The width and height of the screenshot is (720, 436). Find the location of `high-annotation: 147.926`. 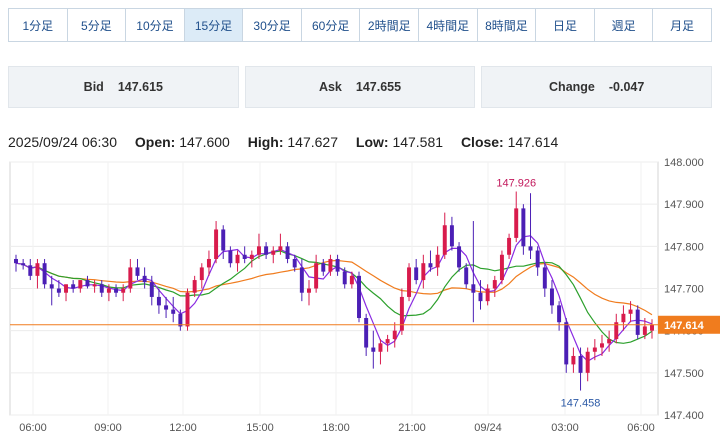

high-annotation: 147.926 is located at coordinates (516, 184).